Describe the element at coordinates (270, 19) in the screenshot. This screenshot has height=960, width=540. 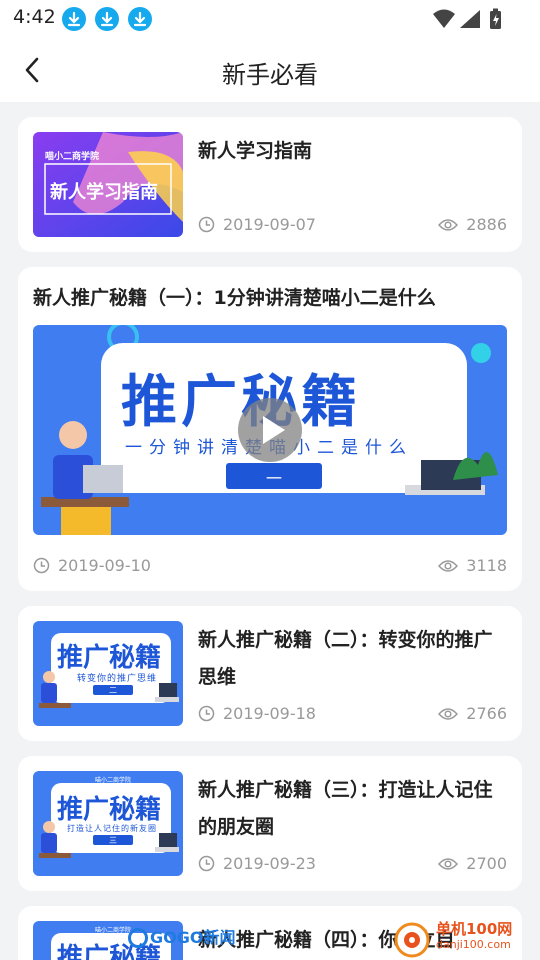
I see `status-bar: 4:42` at that location.